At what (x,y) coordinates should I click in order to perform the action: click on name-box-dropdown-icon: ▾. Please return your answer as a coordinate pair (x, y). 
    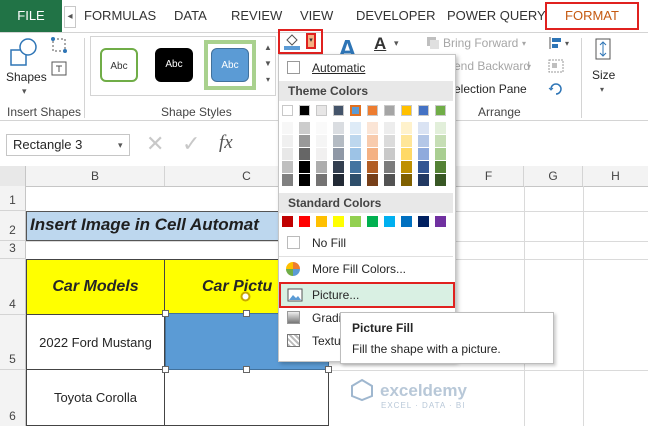
    Looking at the image, I should click on (120, 145).